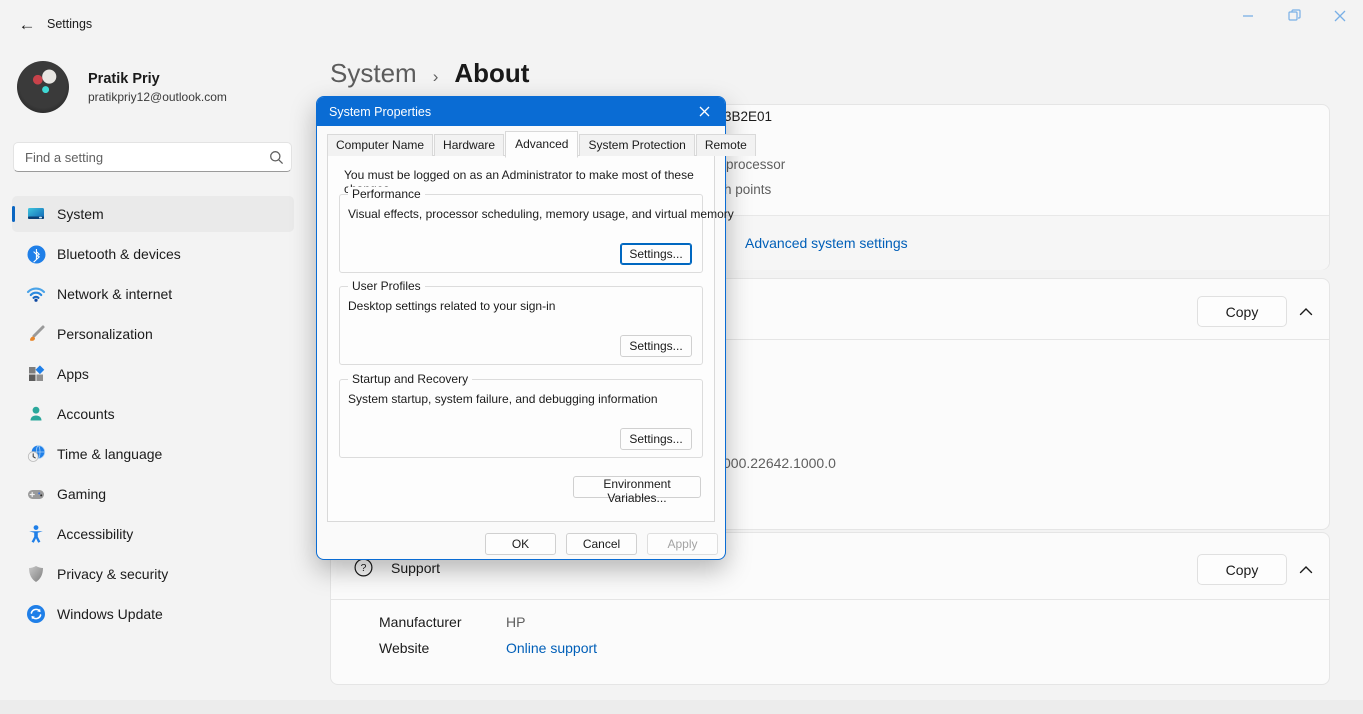 The height and width of the screenshot is (714, 1363). What do you see at coordinates (380, 111) in the screenshot?
I see `dialog-title: System Properties` at bounding box center [380, 111].